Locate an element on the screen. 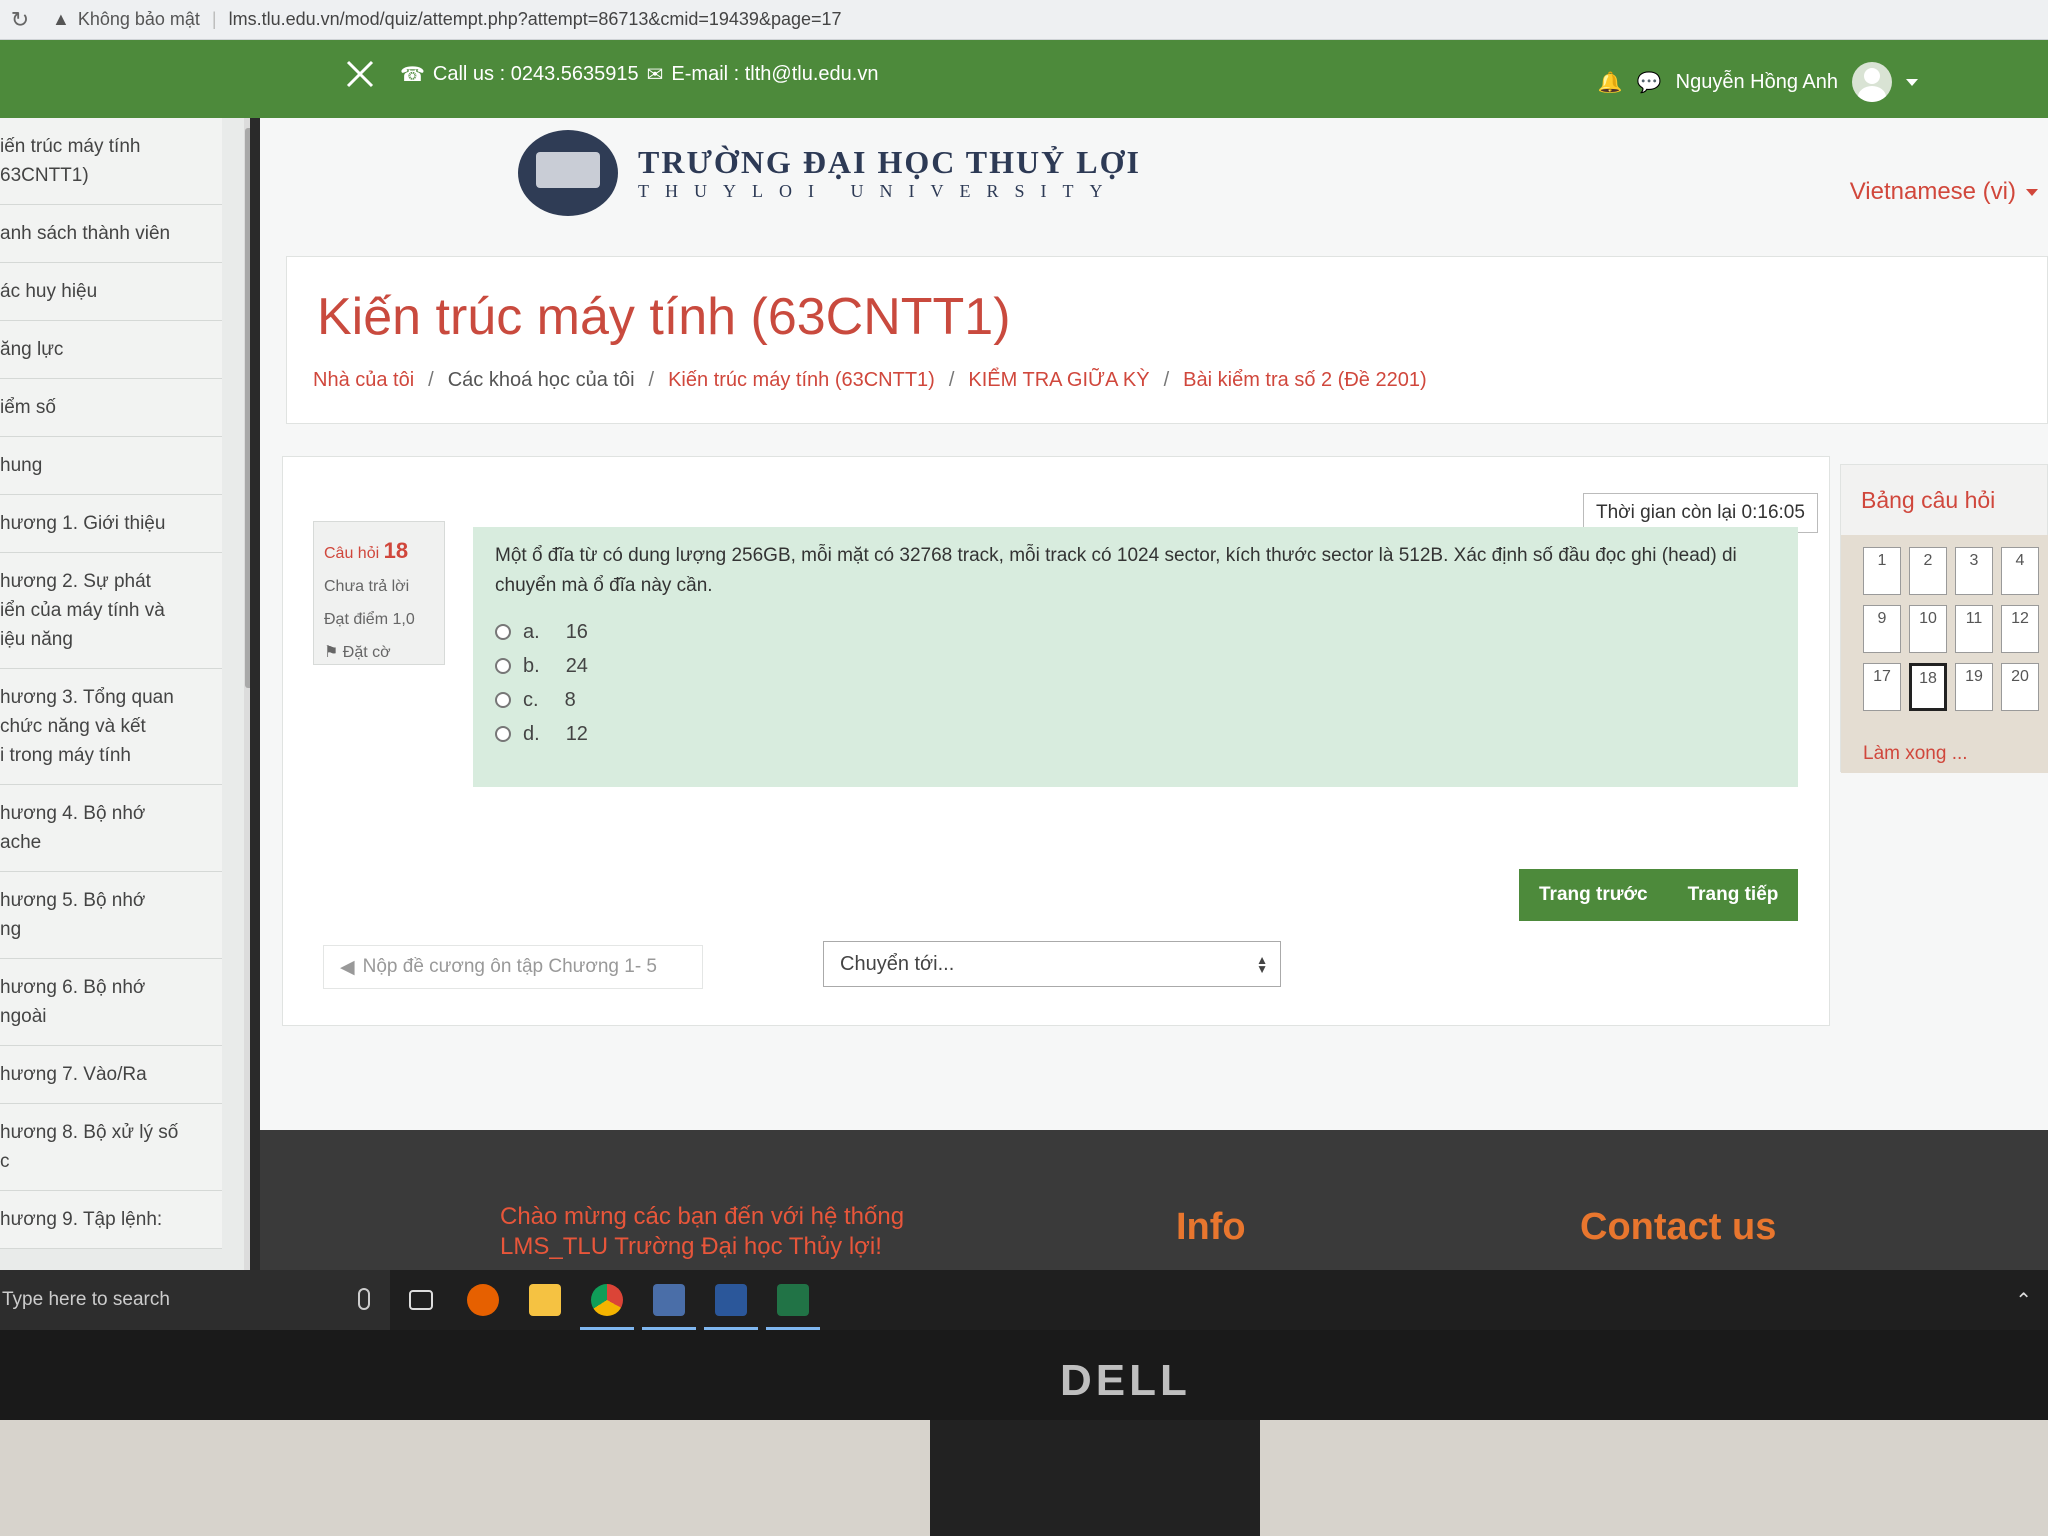 This screenshot has width=2048, height=1536. footer-info-heading: Info is located at coordinates (1211, 1227).